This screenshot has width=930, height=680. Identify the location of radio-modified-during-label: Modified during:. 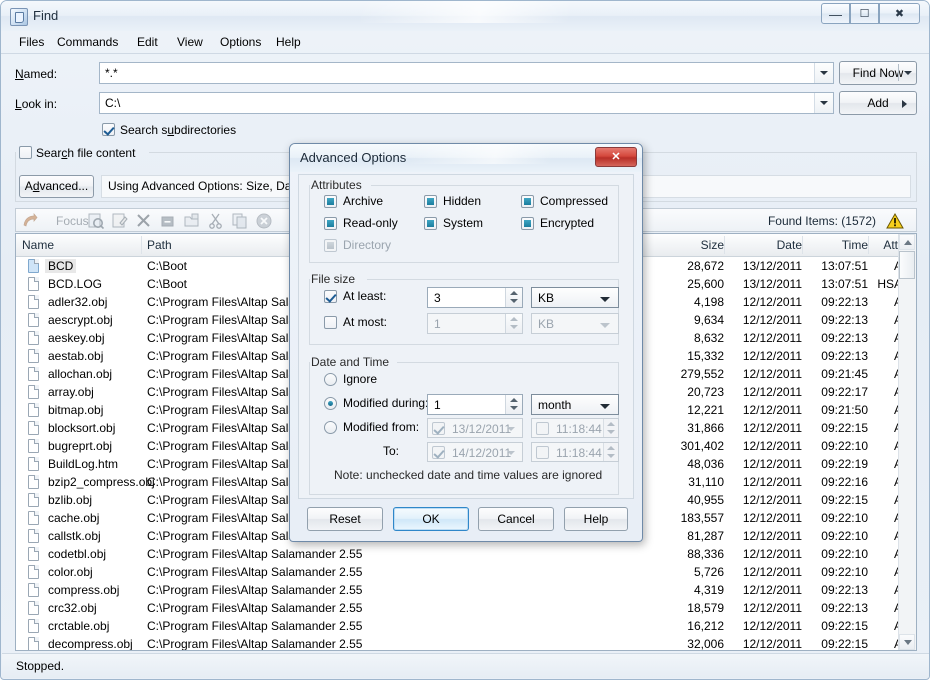
(385, 403).